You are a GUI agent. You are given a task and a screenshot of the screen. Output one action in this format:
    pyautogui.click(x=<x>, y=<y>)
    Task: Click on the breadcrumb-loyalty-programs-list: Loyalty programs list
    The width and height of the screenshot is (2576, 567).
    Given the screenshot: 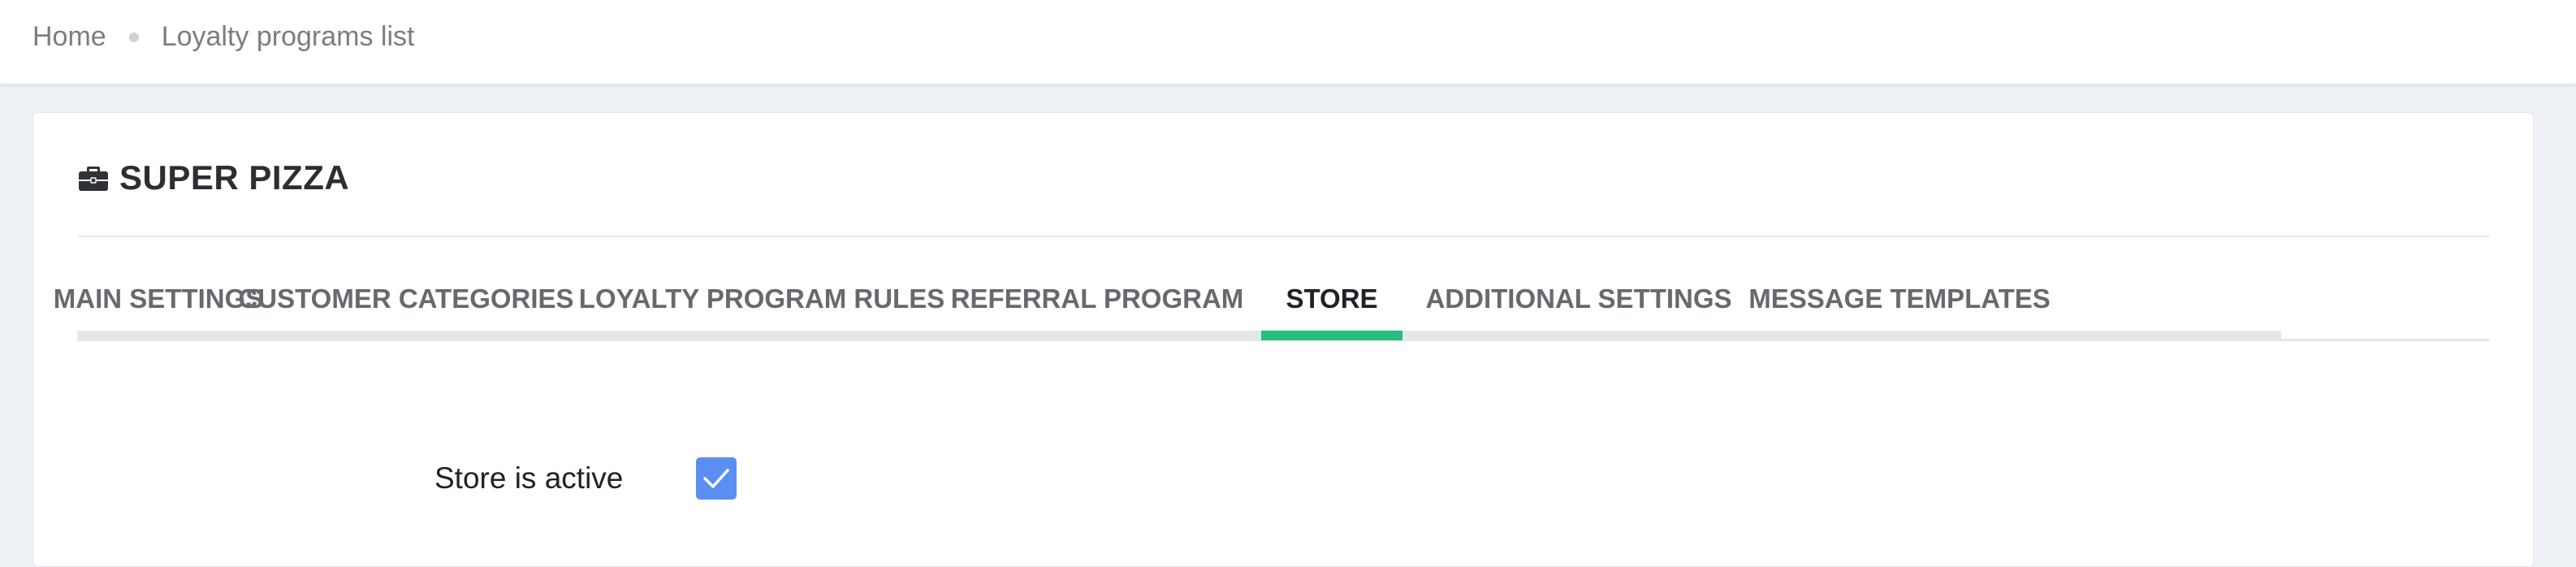 What is the action you would take?
    pyautogui.click(x=289, y=37)
    